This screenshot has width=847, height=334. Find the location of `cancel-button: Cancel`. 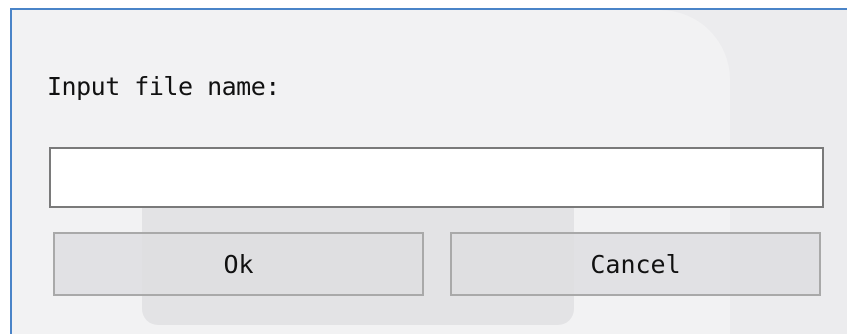

cancel-button: Cancel is located at coordinates (635, 264).